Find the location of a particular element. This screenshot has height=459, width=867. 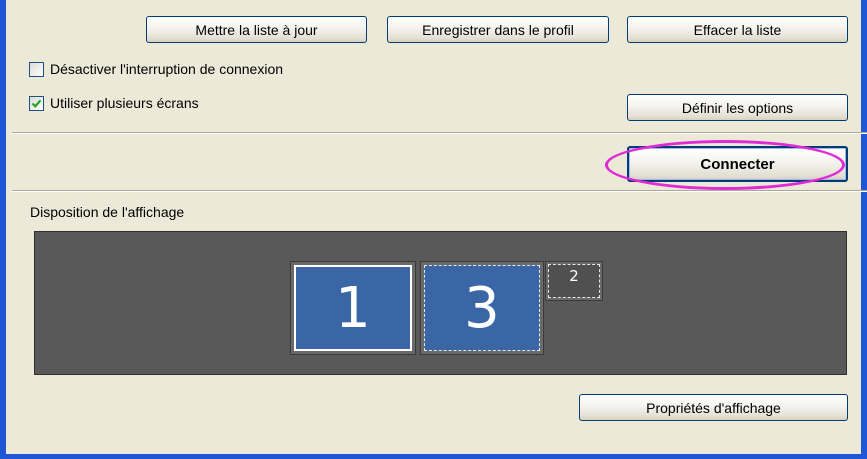

update-list-button: Mettre la liste à jour is located at coordinates (256, 29).